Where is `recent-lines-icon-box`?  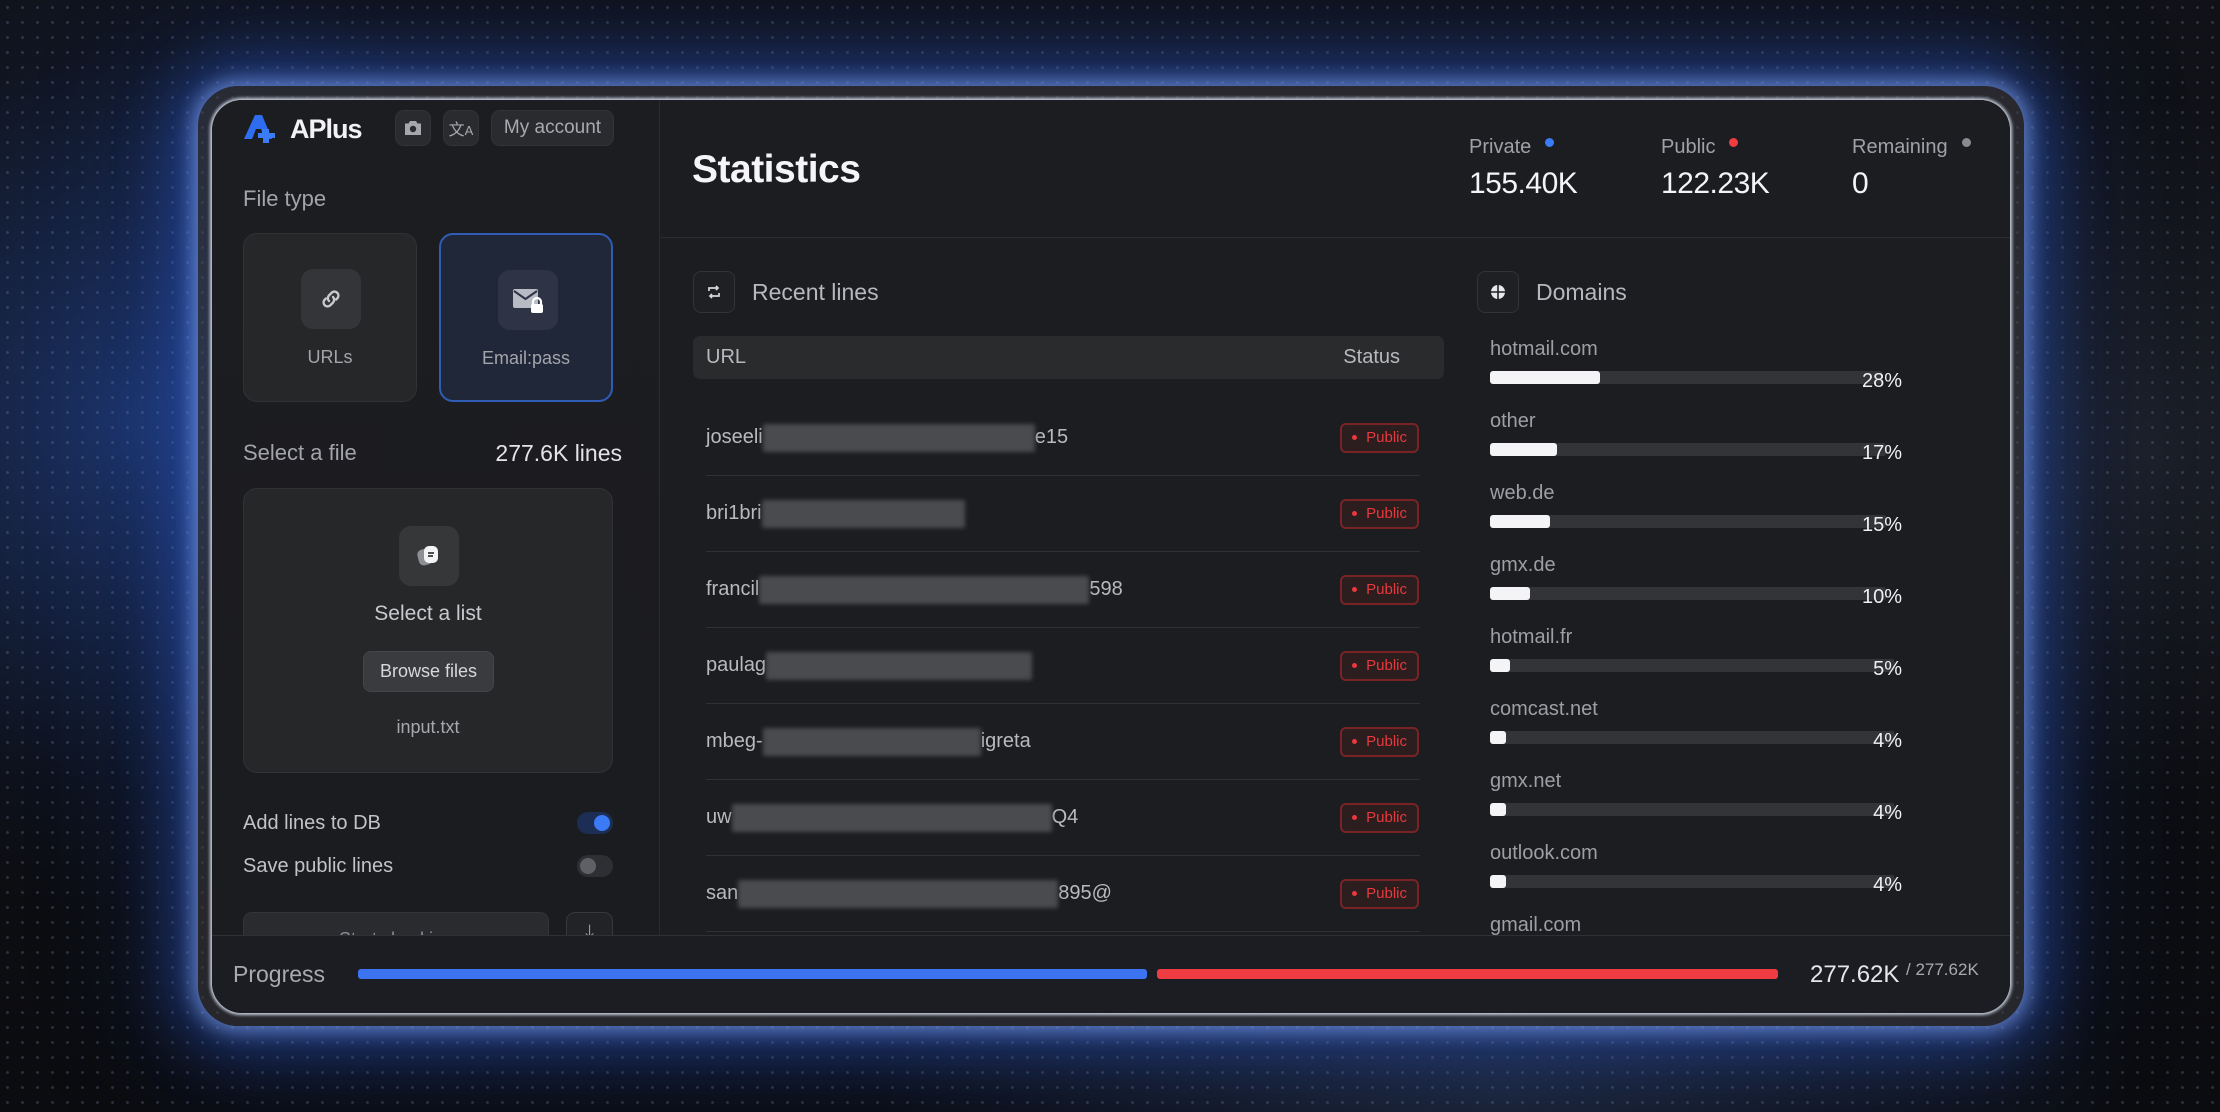
recent-lines-icon-box is located at coordinates (714, 292).